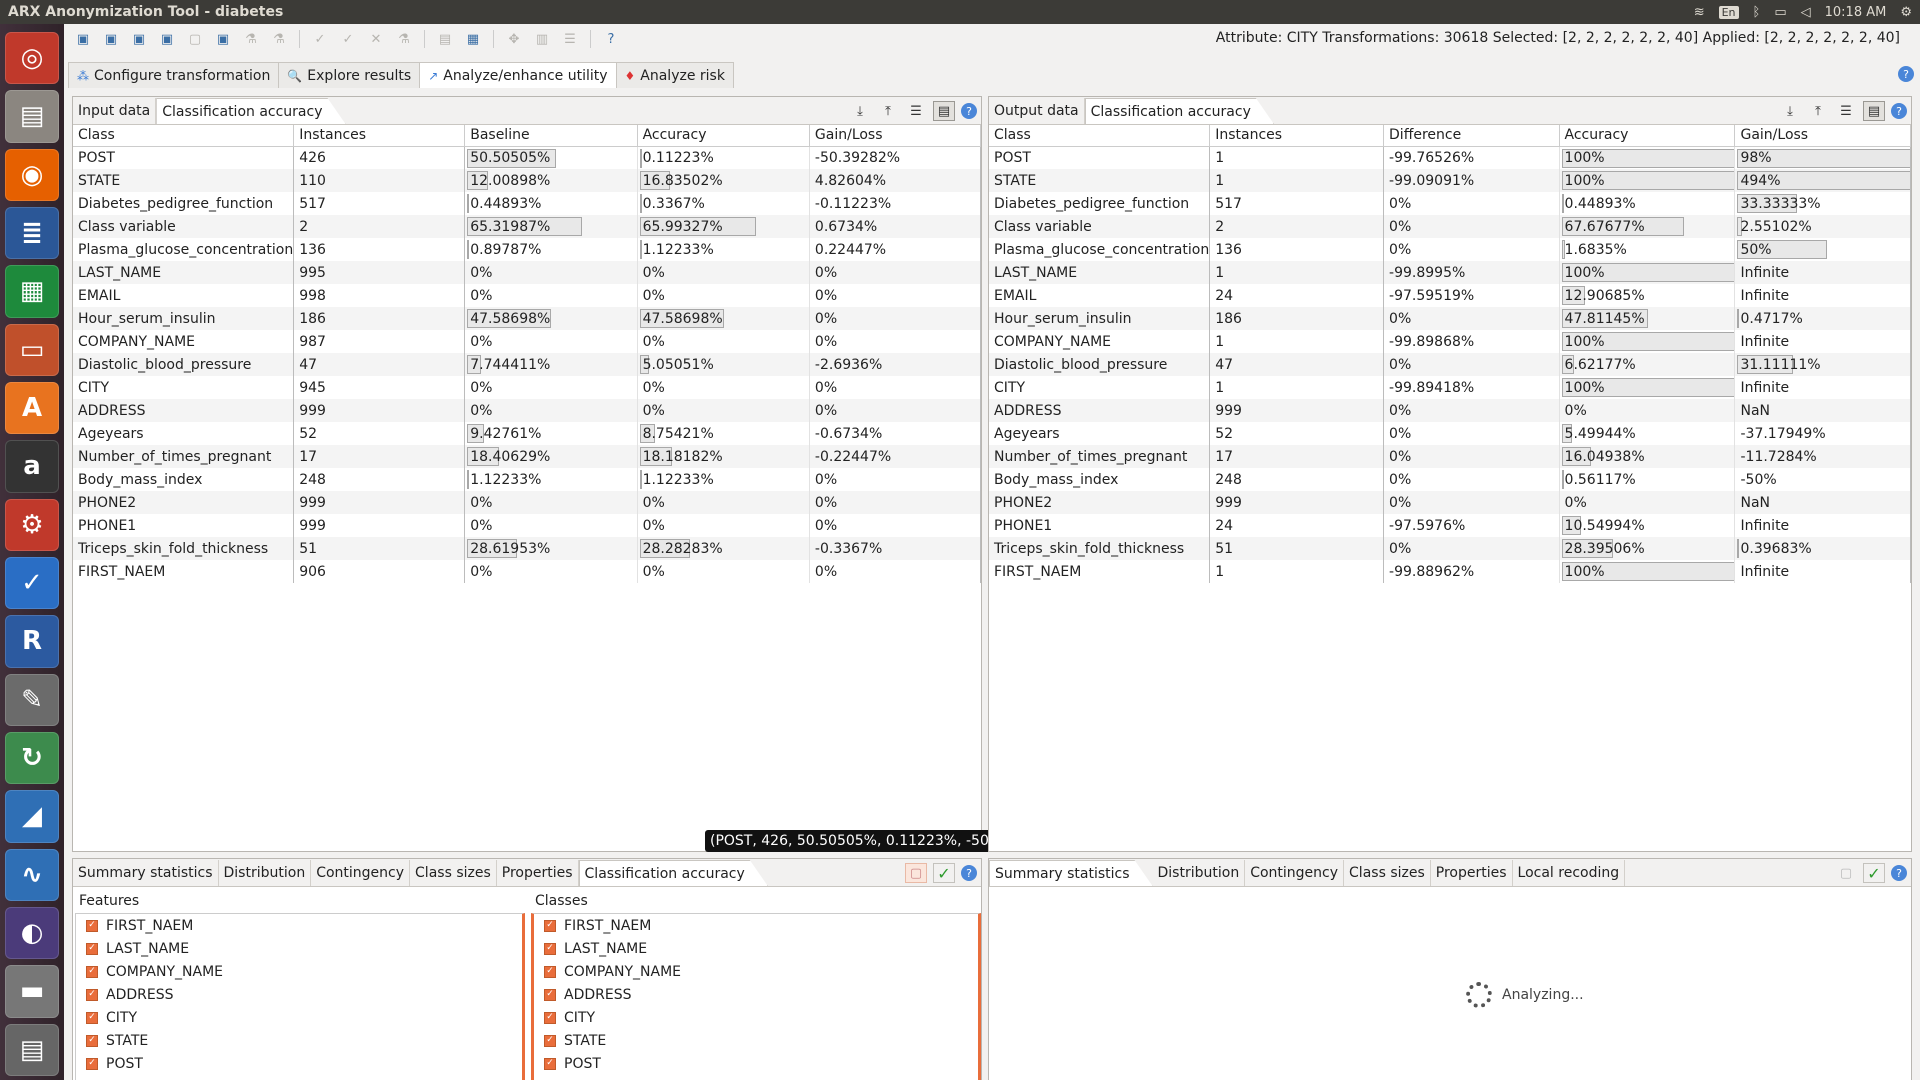  I want to click on table-row: Body_mass_index 248 1.12233% 1.12233% 0%, so click(527, 479).